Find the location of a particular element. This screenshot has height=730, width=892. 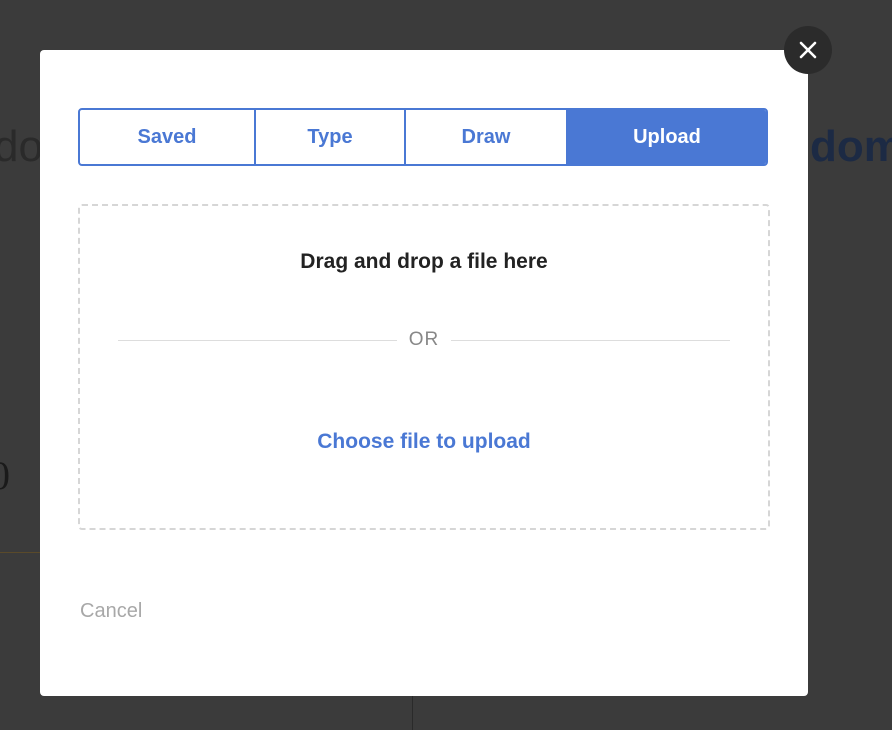

close-icon is located at coordinates (808, 50).